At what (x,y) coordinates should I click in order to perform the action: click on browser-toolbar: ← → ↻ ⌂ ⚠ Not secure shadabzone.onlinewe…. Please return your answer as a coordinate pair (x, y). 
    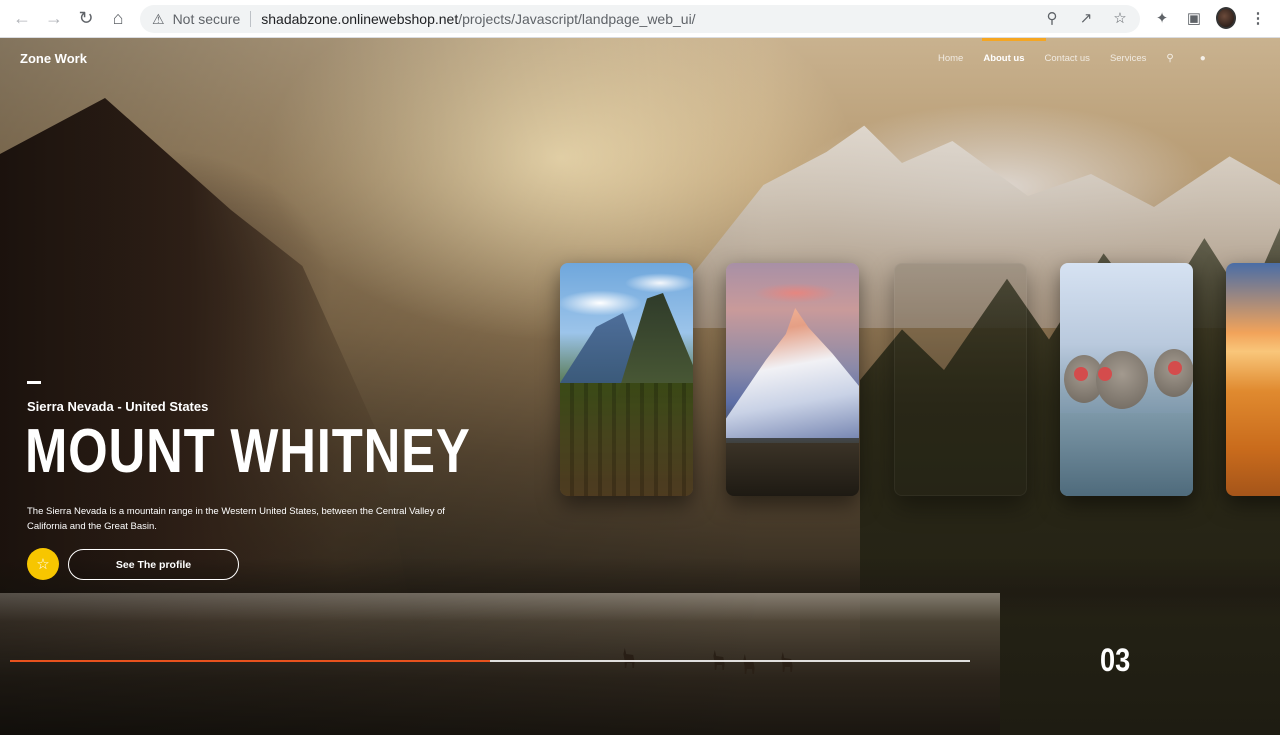
    Looking at the image, I should click on (640, 19).